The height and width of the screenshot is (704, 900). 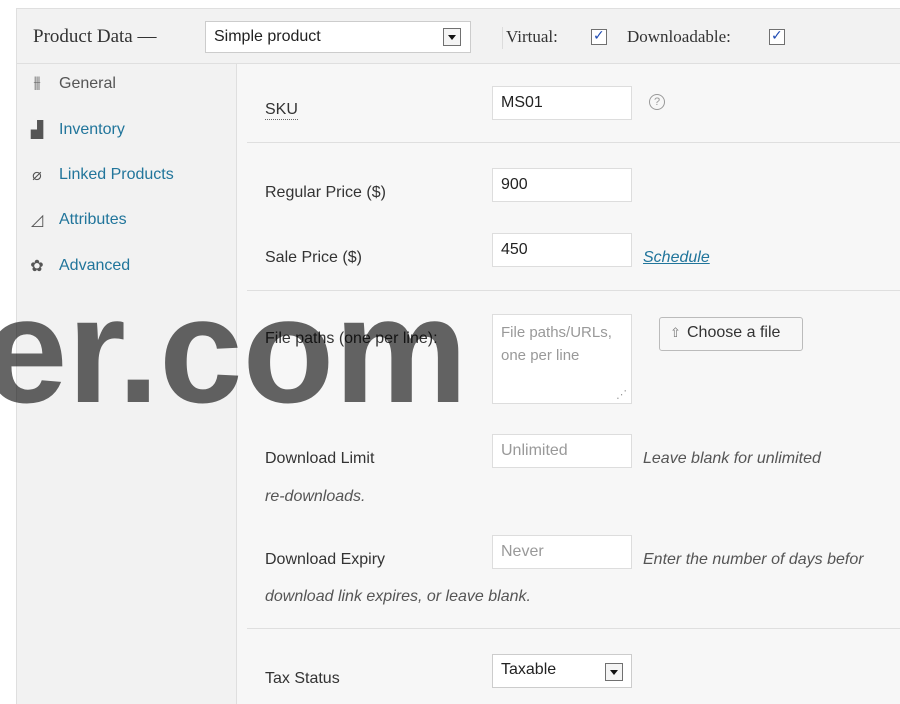 I want to click on sale-price-value: 450, so click(x=514, y=249).